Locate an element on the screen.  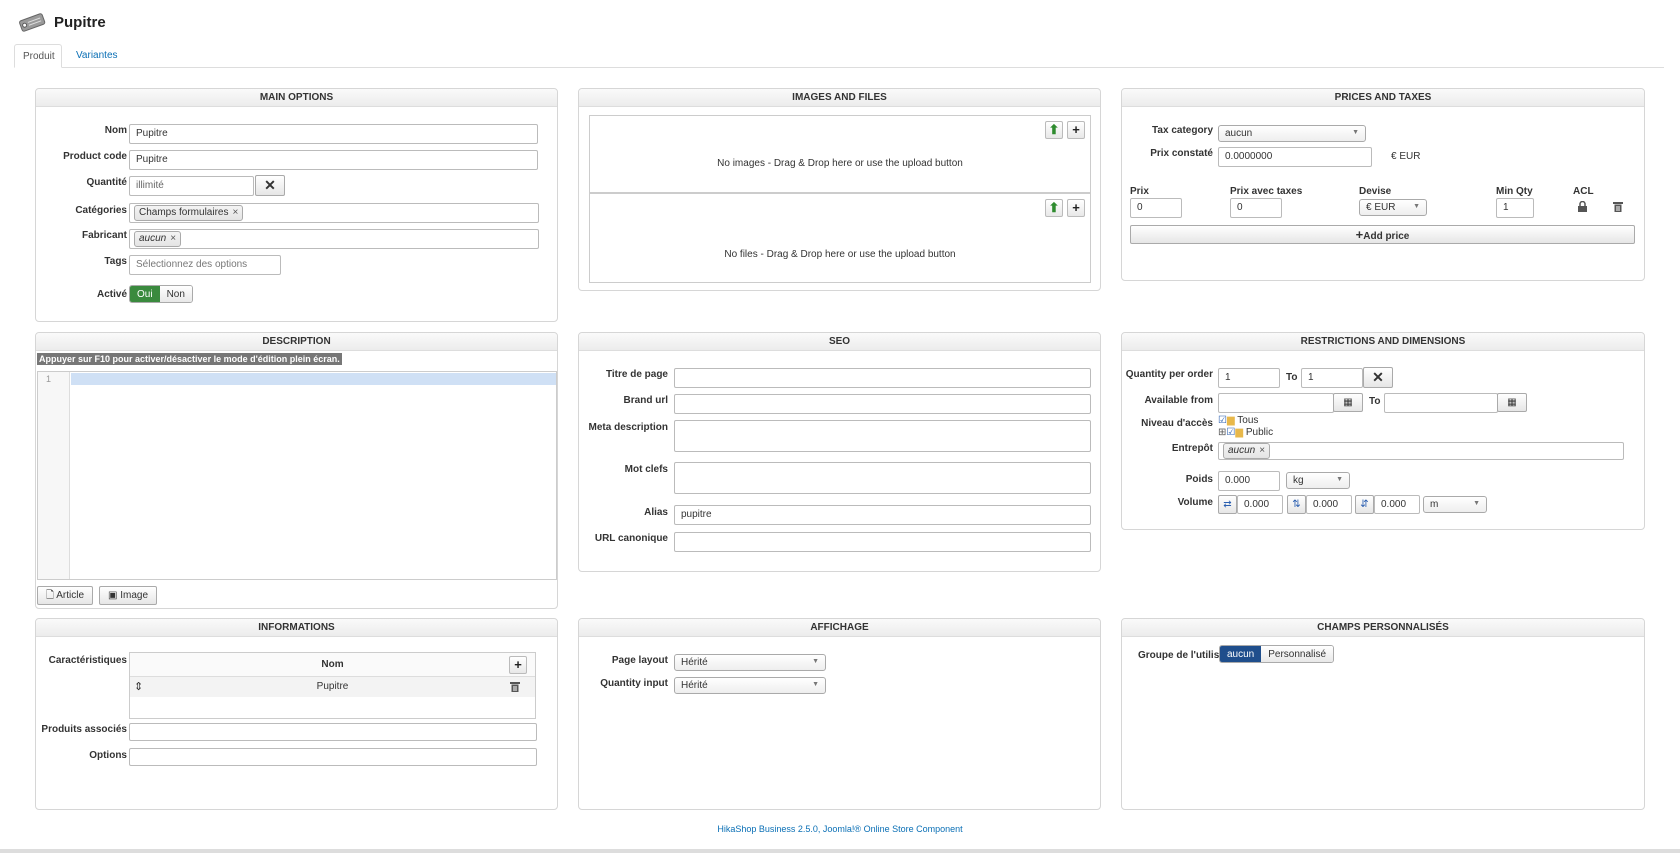
volume-height-input: 0.000 is located at coordinates (1397, 504).